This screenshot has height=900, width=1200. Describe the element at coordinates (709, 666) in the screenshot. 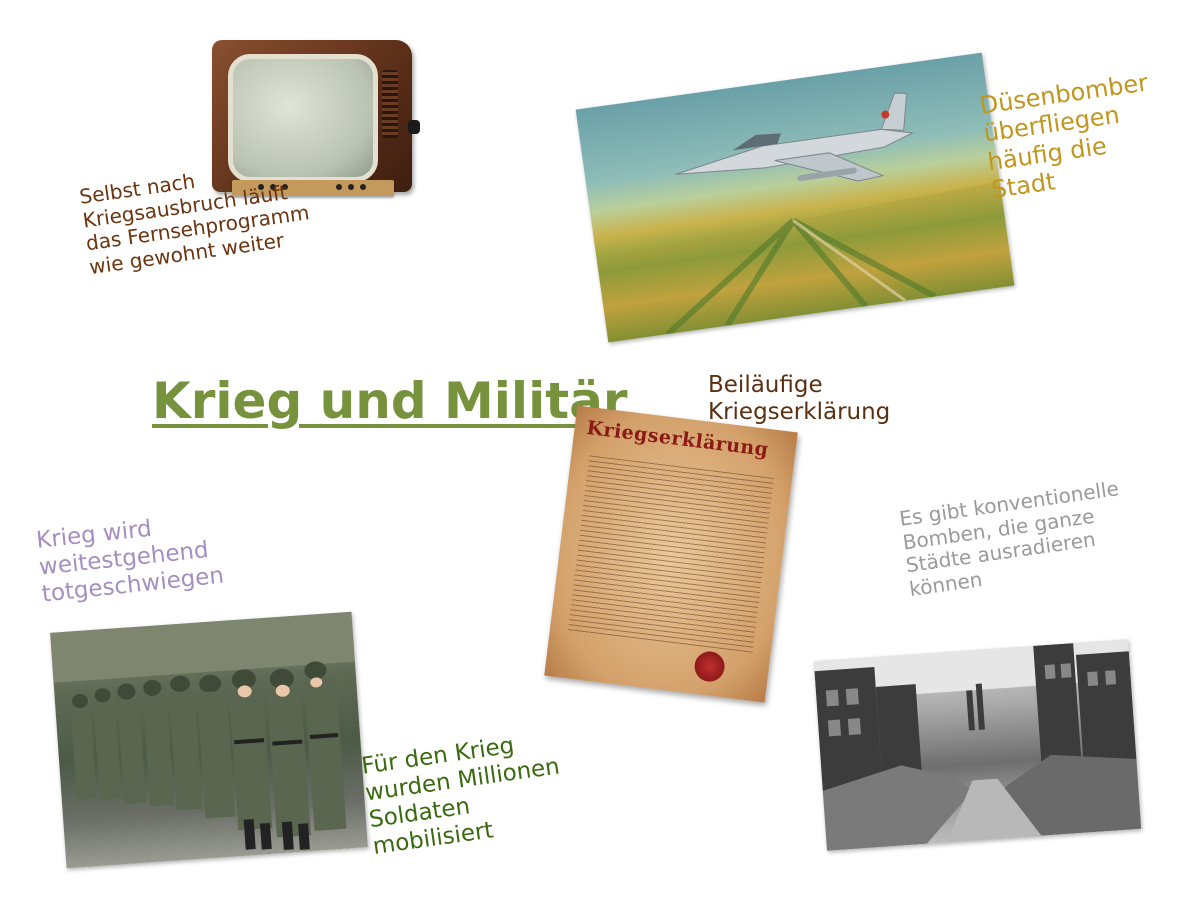

I see `wax-seal-icon` at that location.